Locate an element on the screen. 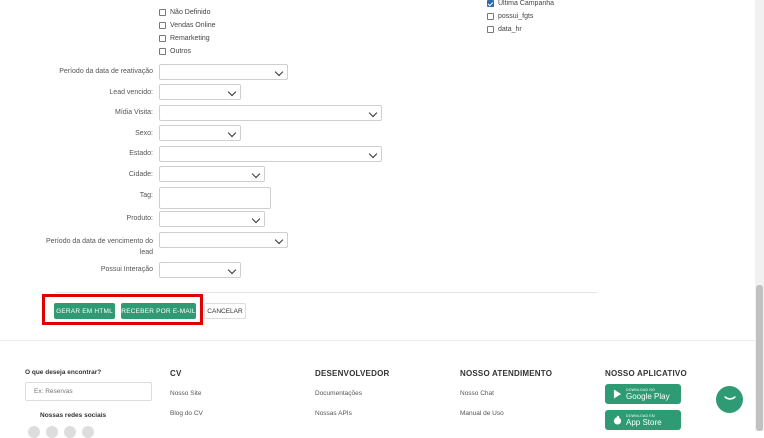 The height and width of the screenshot is (438, 764). cancel-button: CANCELAR is located at coordinates (225, 311).